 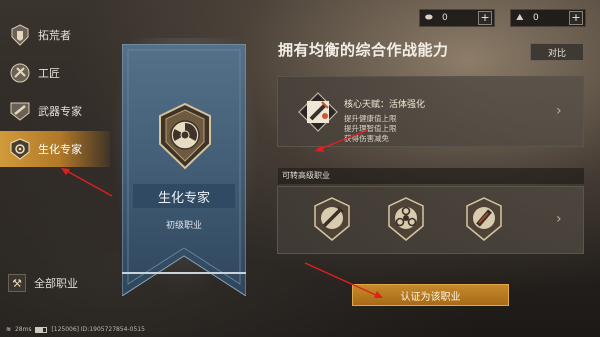 I want to click on all-jobs-label: 全部职业, so click(x=56, y=283).